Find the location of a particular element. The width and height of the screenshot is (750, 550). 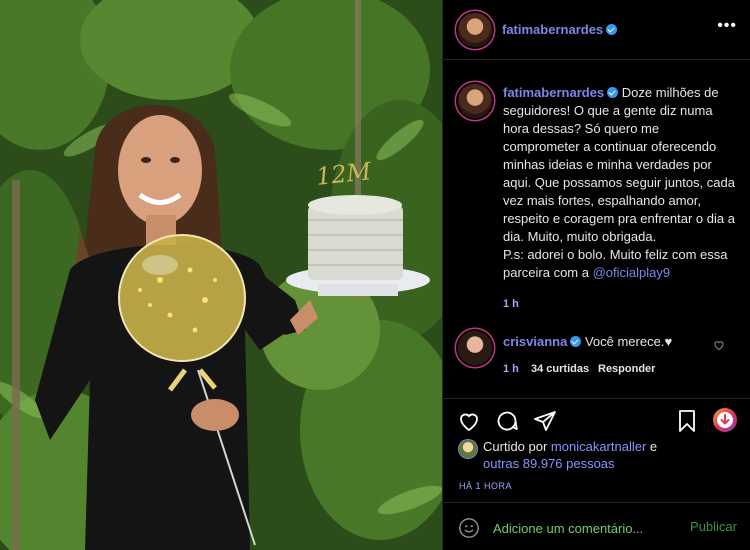

comment-box: Publicar is located at coordinates (596, 526).